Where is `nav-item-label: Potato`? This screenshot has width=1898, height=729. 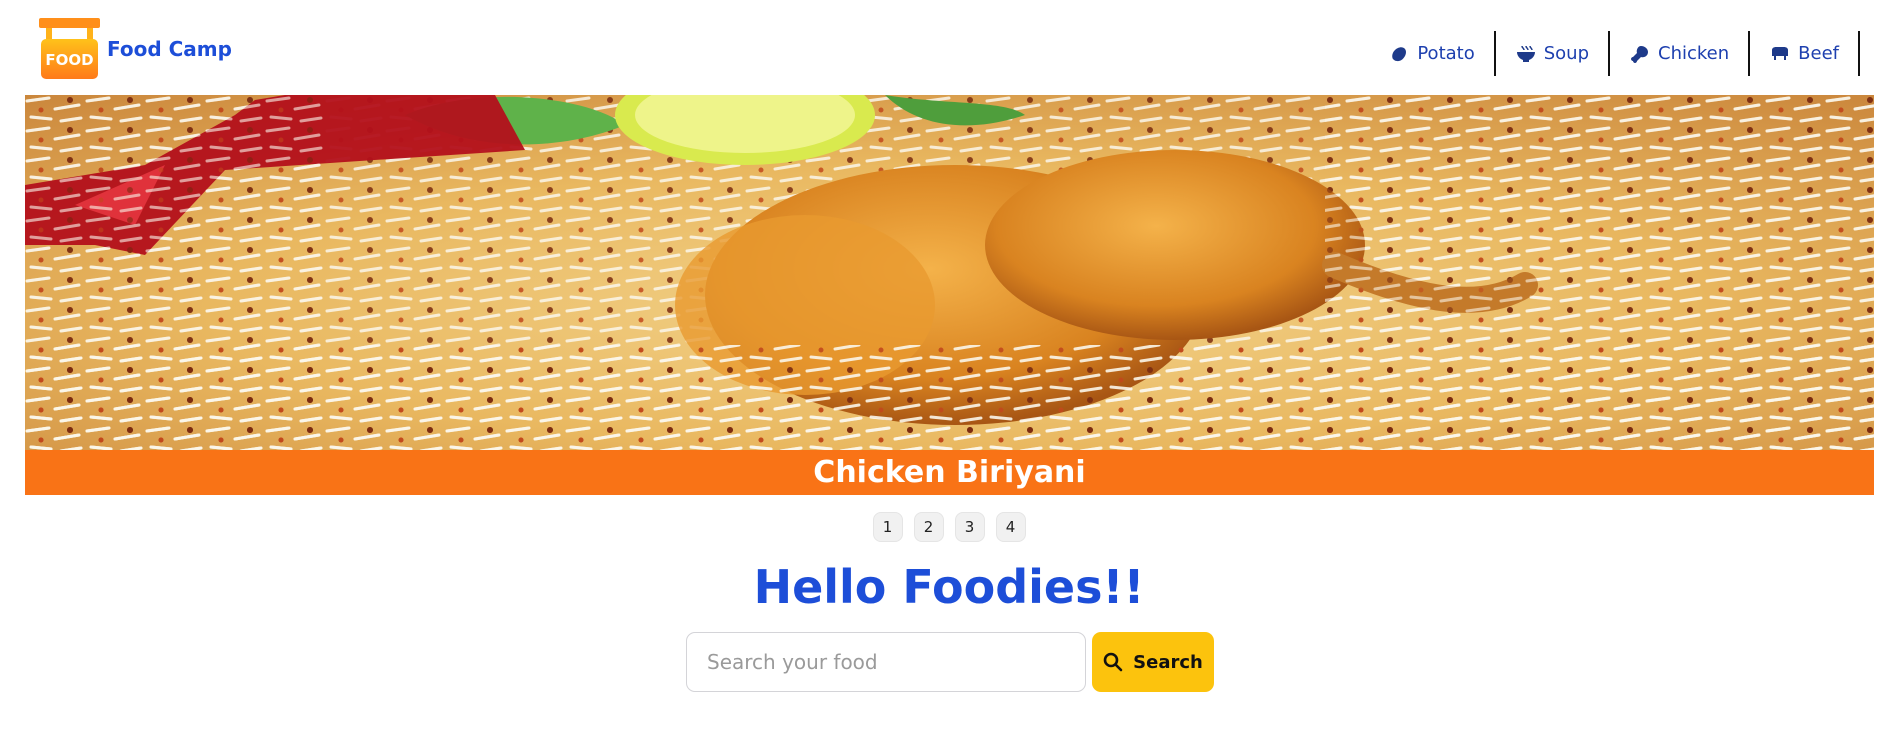 nav-item-label: Potato is located at coordinates (1446, 53).